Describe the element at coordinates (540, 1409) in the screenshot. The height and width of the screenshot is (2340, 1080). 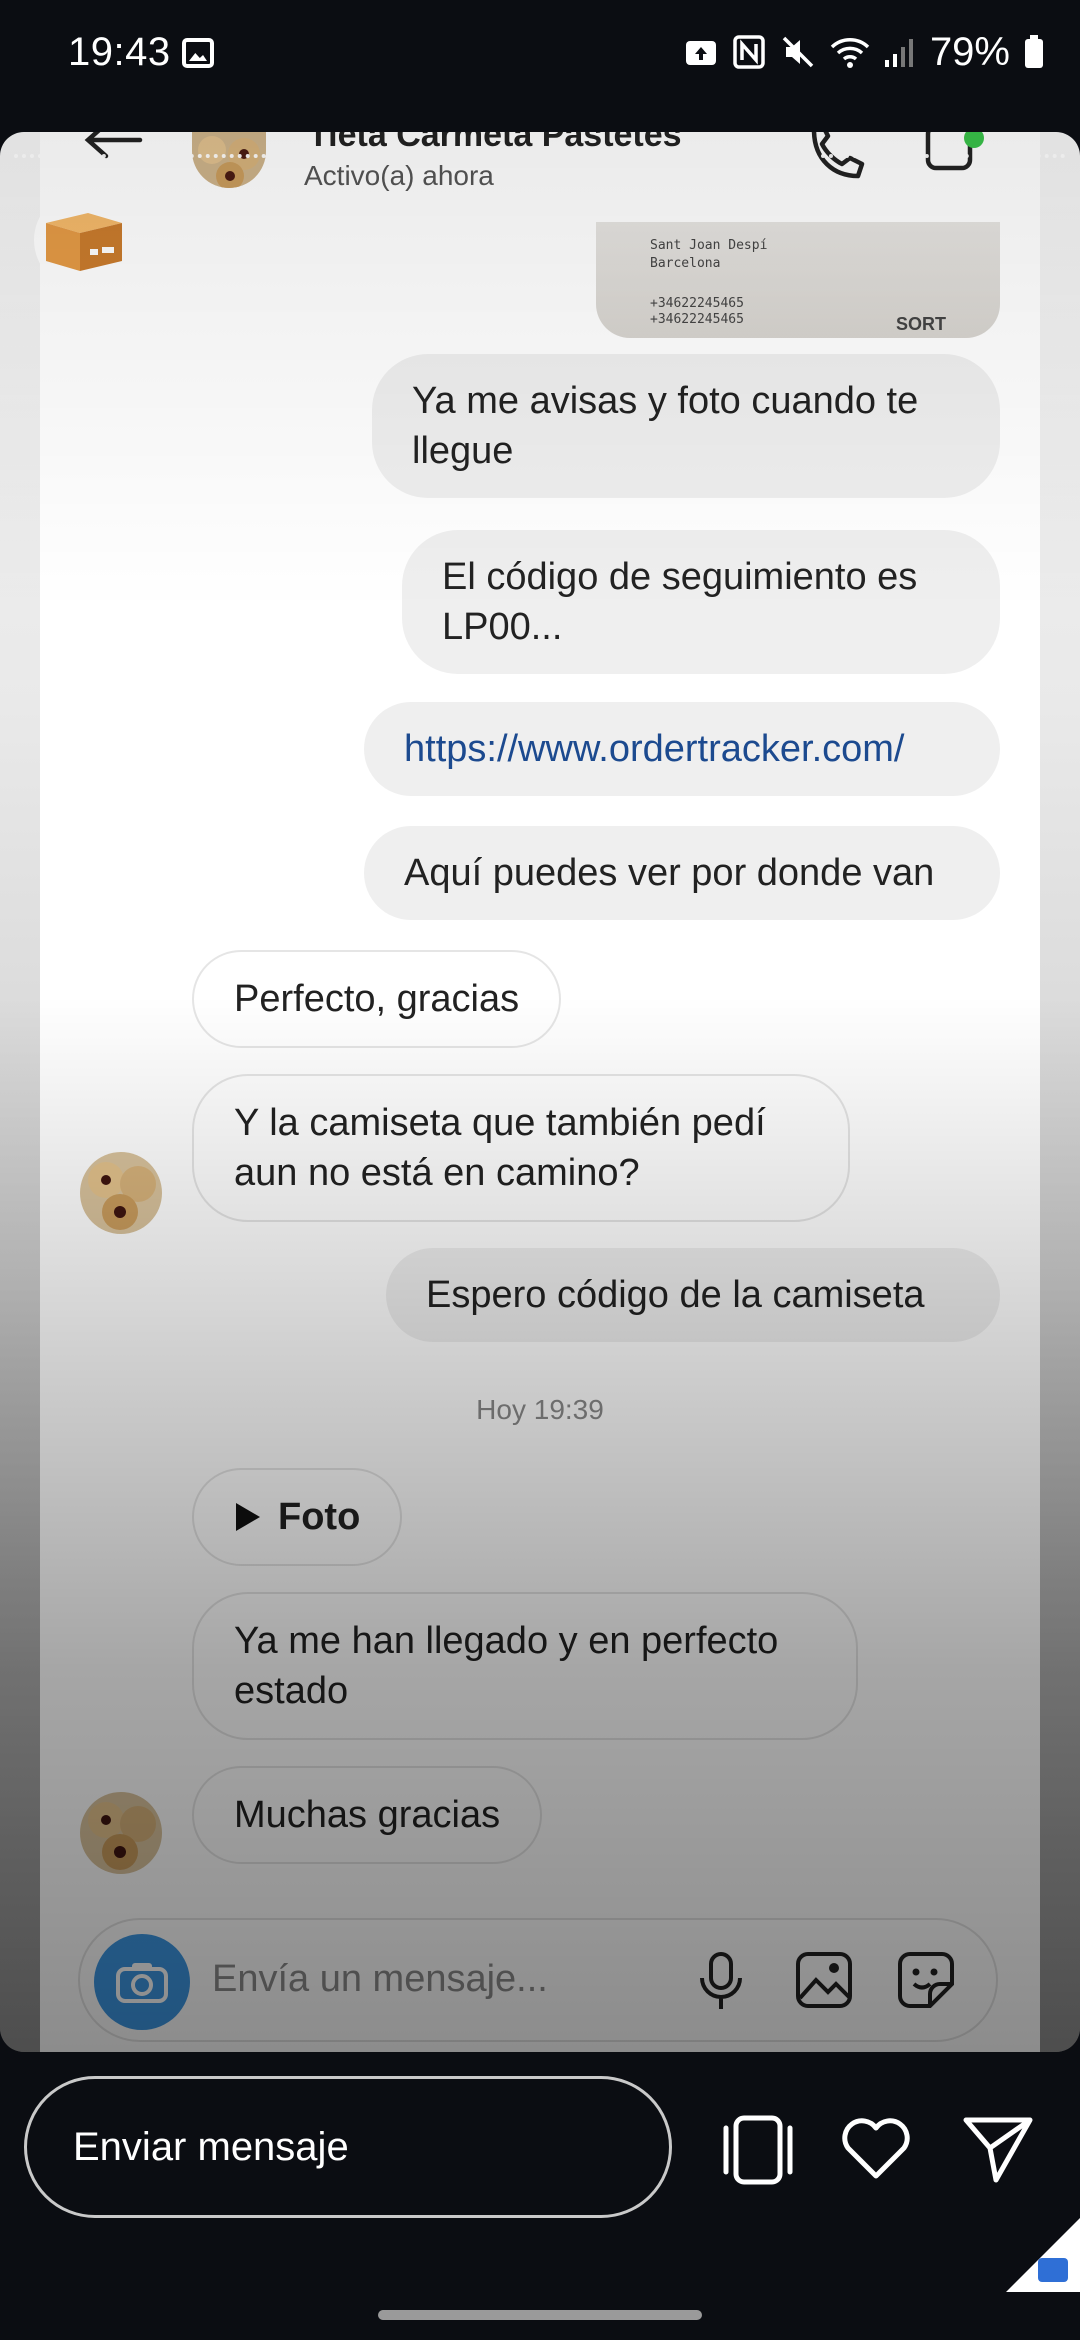
I see `message-timestamp: Hoy 19:39` at that location.